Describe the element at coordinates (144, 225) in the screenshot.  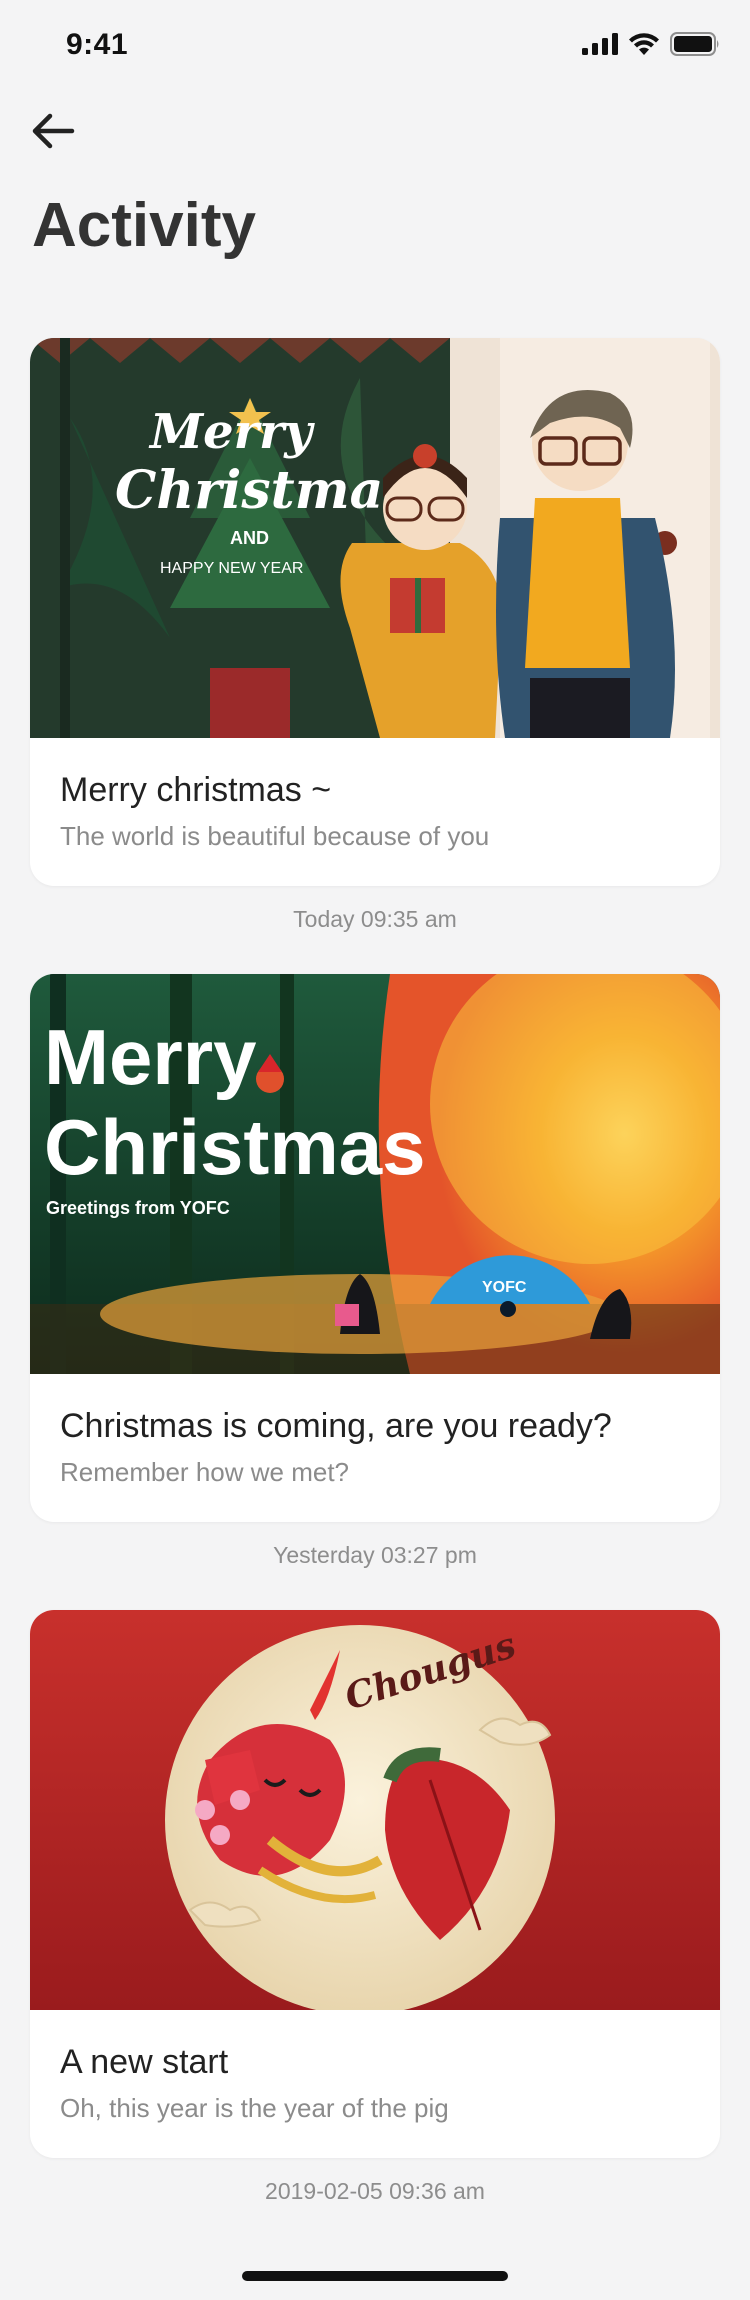
I see `page-title: Activity` at that location.